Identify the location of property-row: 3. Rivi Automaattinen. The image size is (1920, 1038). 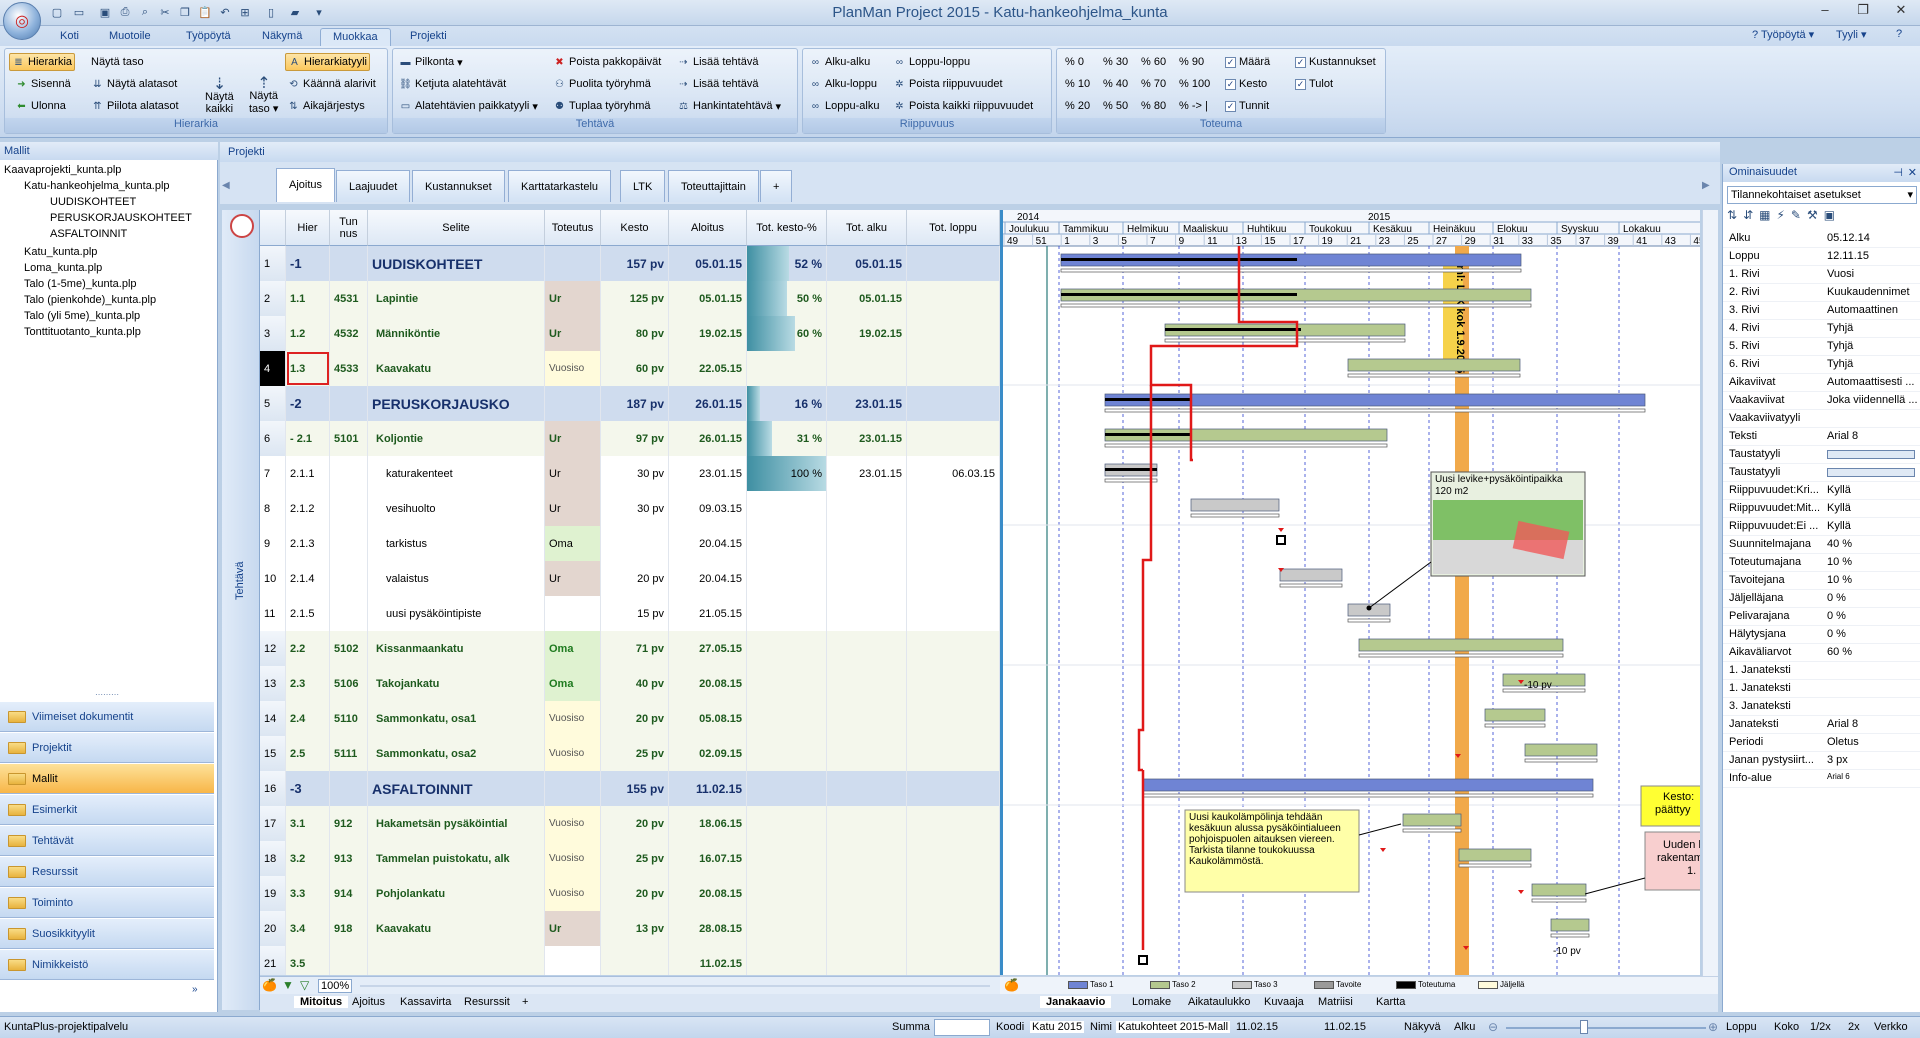
(1821, 311).